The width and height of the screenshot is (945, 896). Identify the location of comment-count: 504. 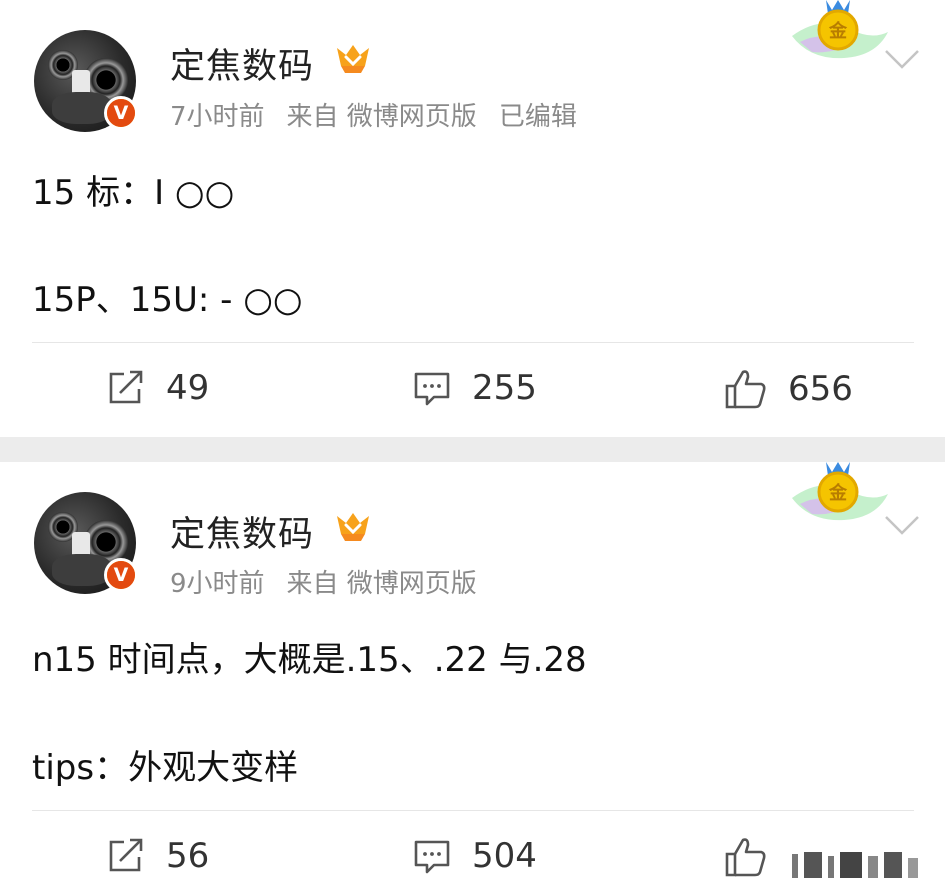
(504, 856).